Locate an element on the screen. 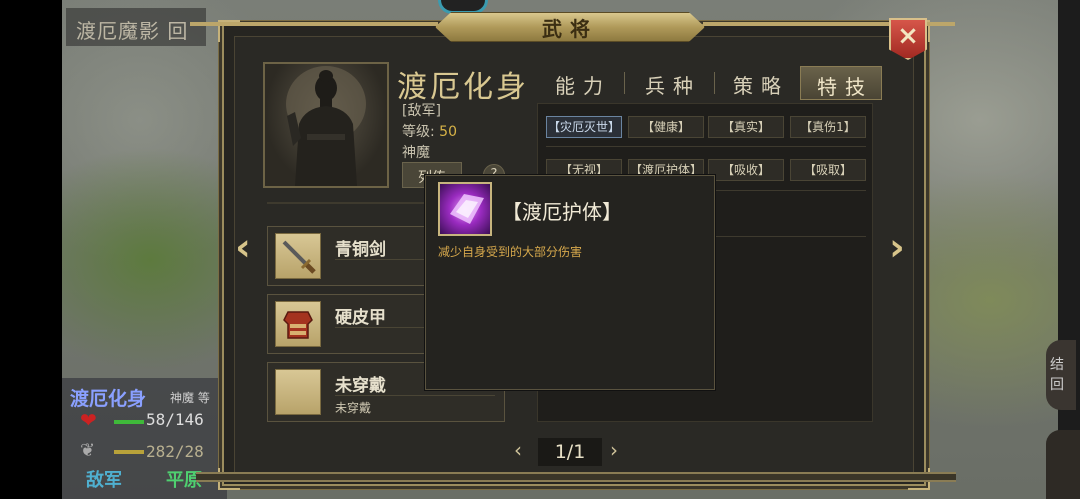  tooltip-title: 【渡厄护体】 is located at coordinates (562, 212).